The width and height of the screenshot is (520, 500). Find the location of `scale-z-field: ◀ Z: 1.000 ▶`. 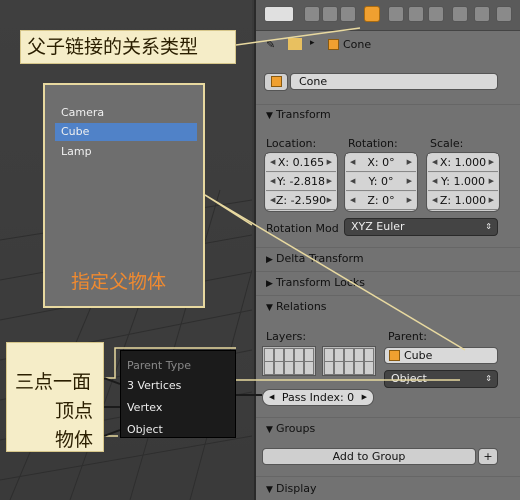

scale-z-field: ◀ Z: 1.000 ▶ is located at coordinates (463, 201).